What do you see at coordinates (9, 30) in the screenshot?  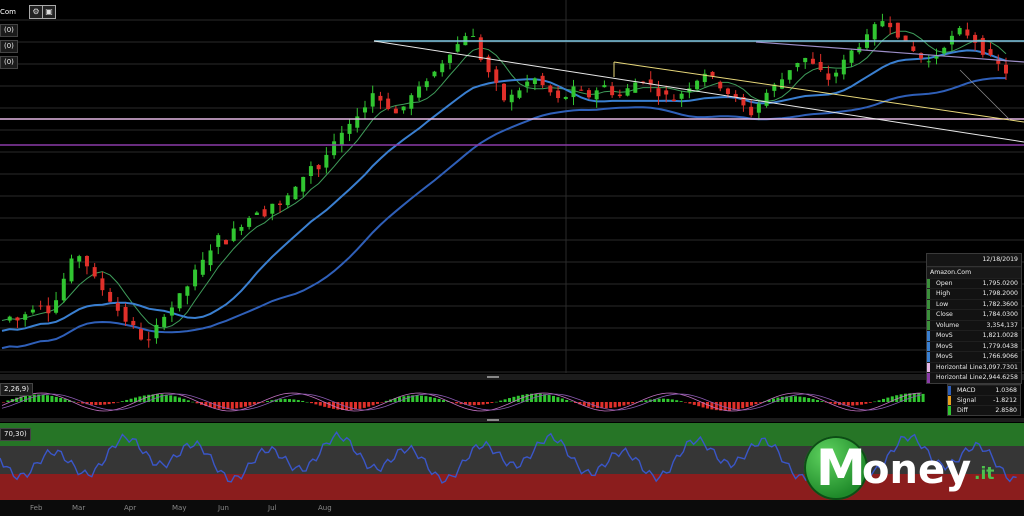 I see `indicator-chip-1: (0)` at bounding box center [9, 30].